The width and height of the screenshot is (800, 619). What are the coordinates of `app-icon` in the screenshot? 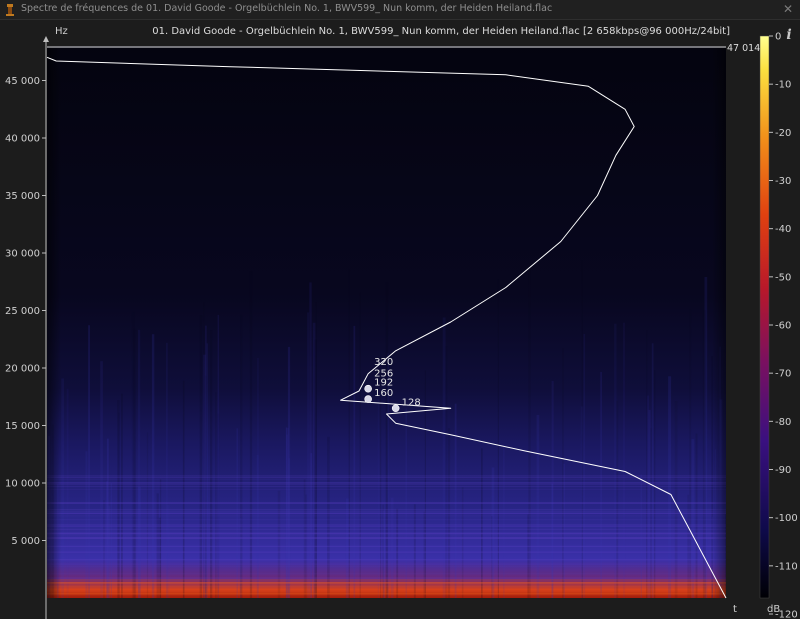 It's located at (10, 10).